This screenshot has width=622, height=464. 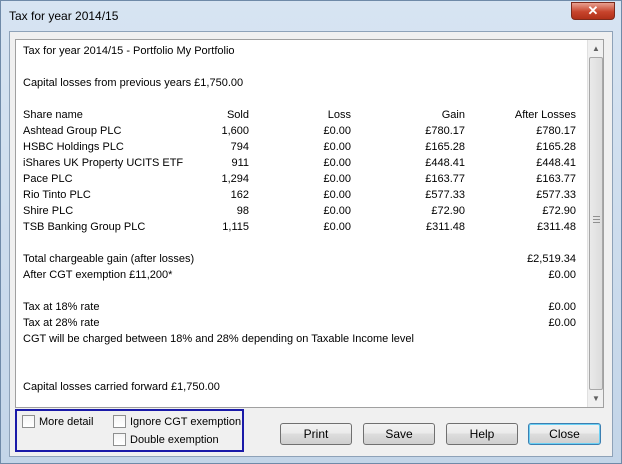 What do you see at coordinates (48, 211) in the screenshot?
I see `row-share-name: Shire PLC` at bounding box center [48, 211].